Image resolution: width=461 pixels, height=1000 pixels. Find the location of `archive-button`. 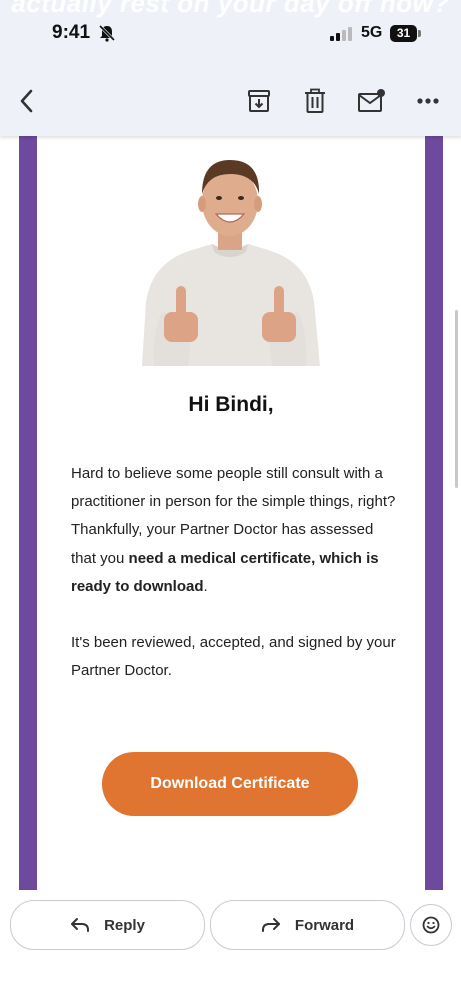

archive-button is located at coordinates (259, 101).